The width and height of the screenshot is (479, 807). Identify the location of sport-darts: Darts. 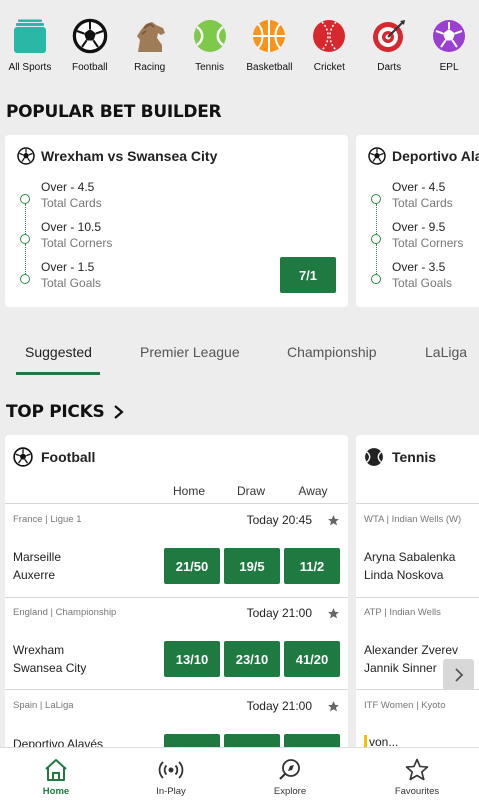
(389, 54).